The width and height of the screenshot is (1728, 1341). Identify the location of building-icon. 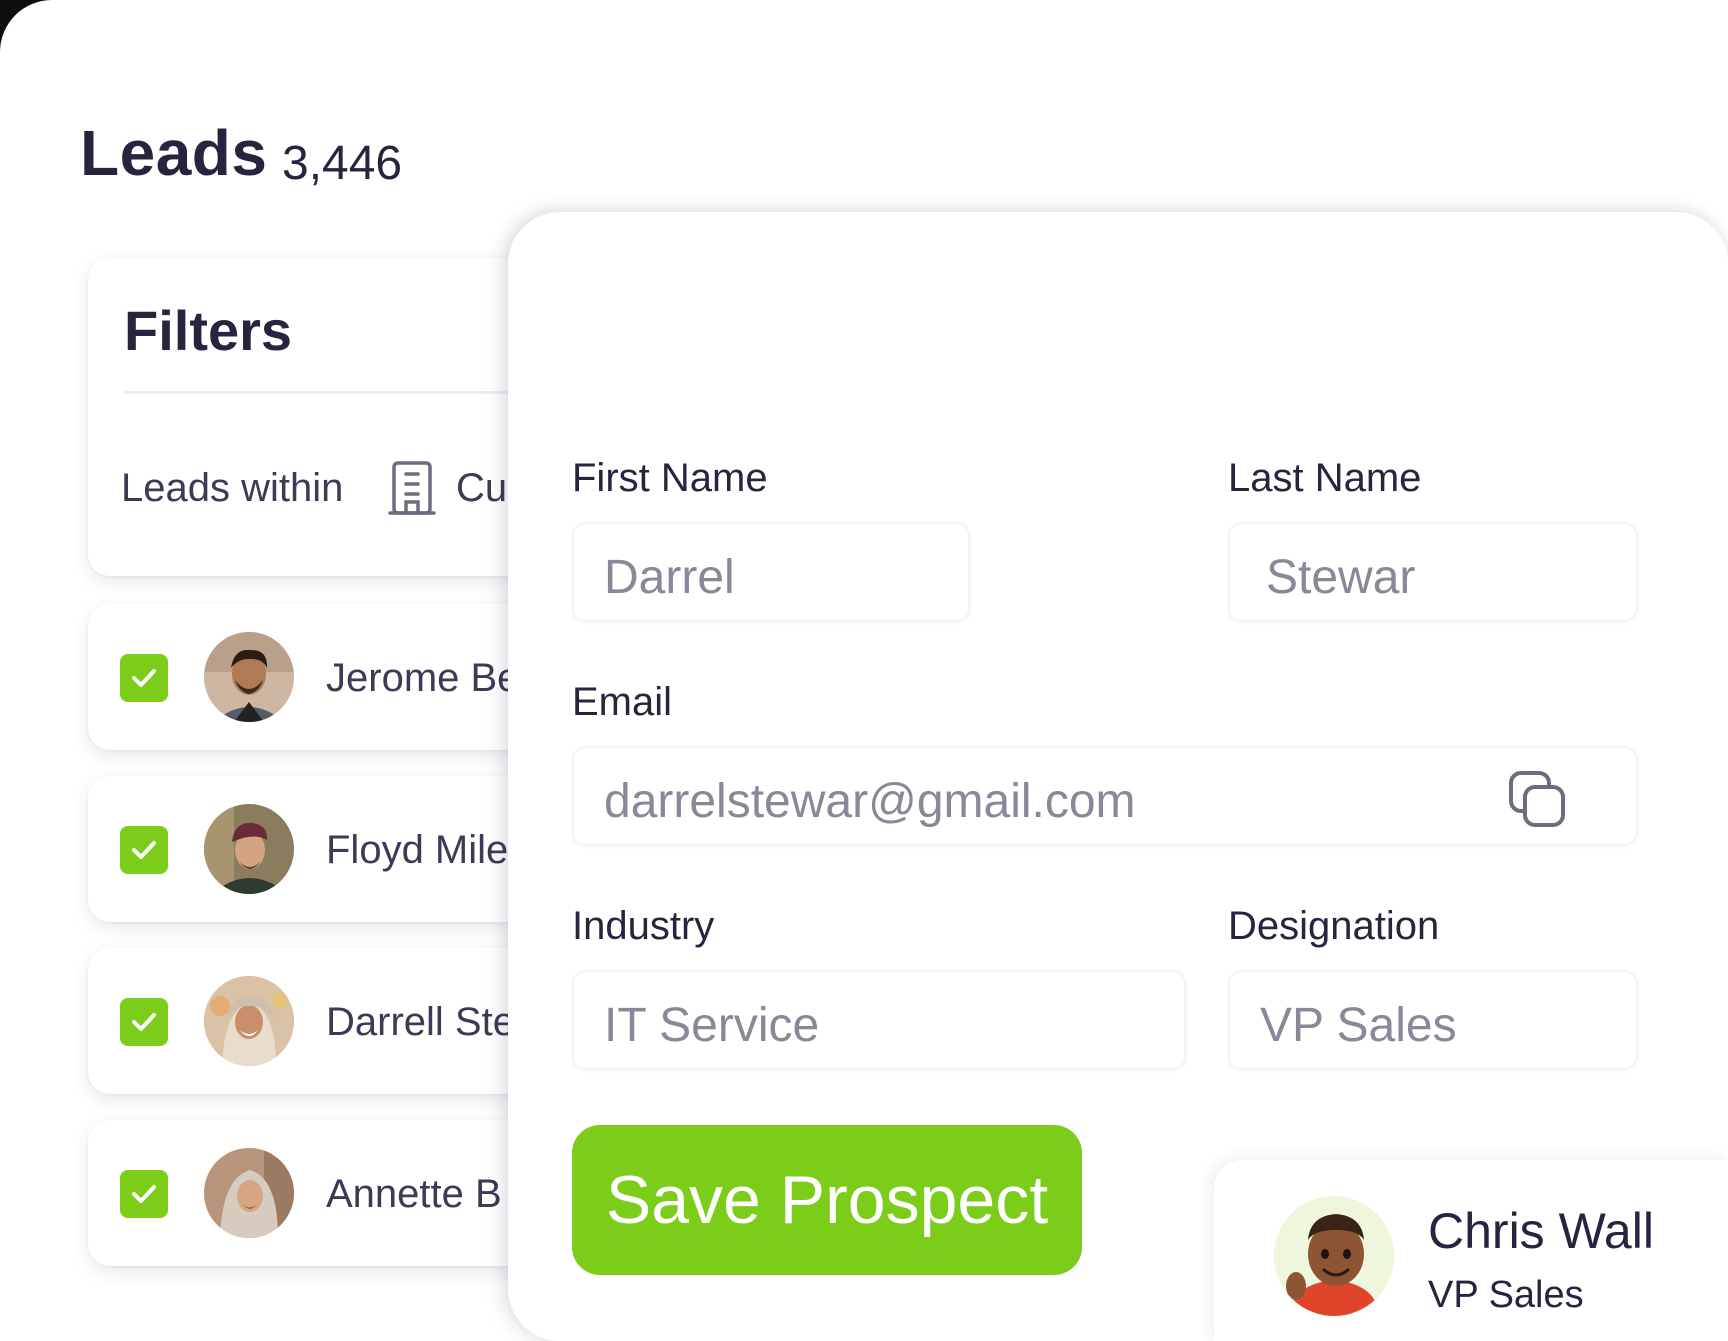
(412, 488).